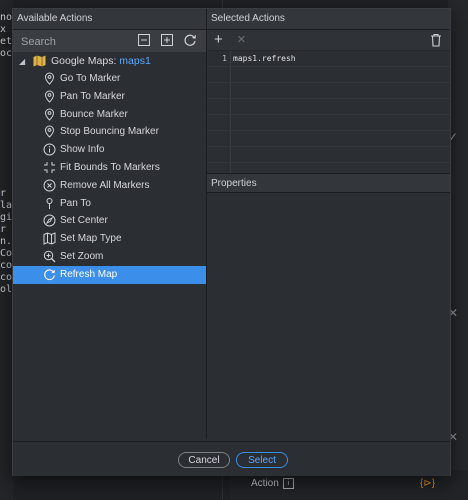 The width and height of the screenshot is (468, 500). I want to click on dialog-footer: Cancel Select, so click(231, 458).